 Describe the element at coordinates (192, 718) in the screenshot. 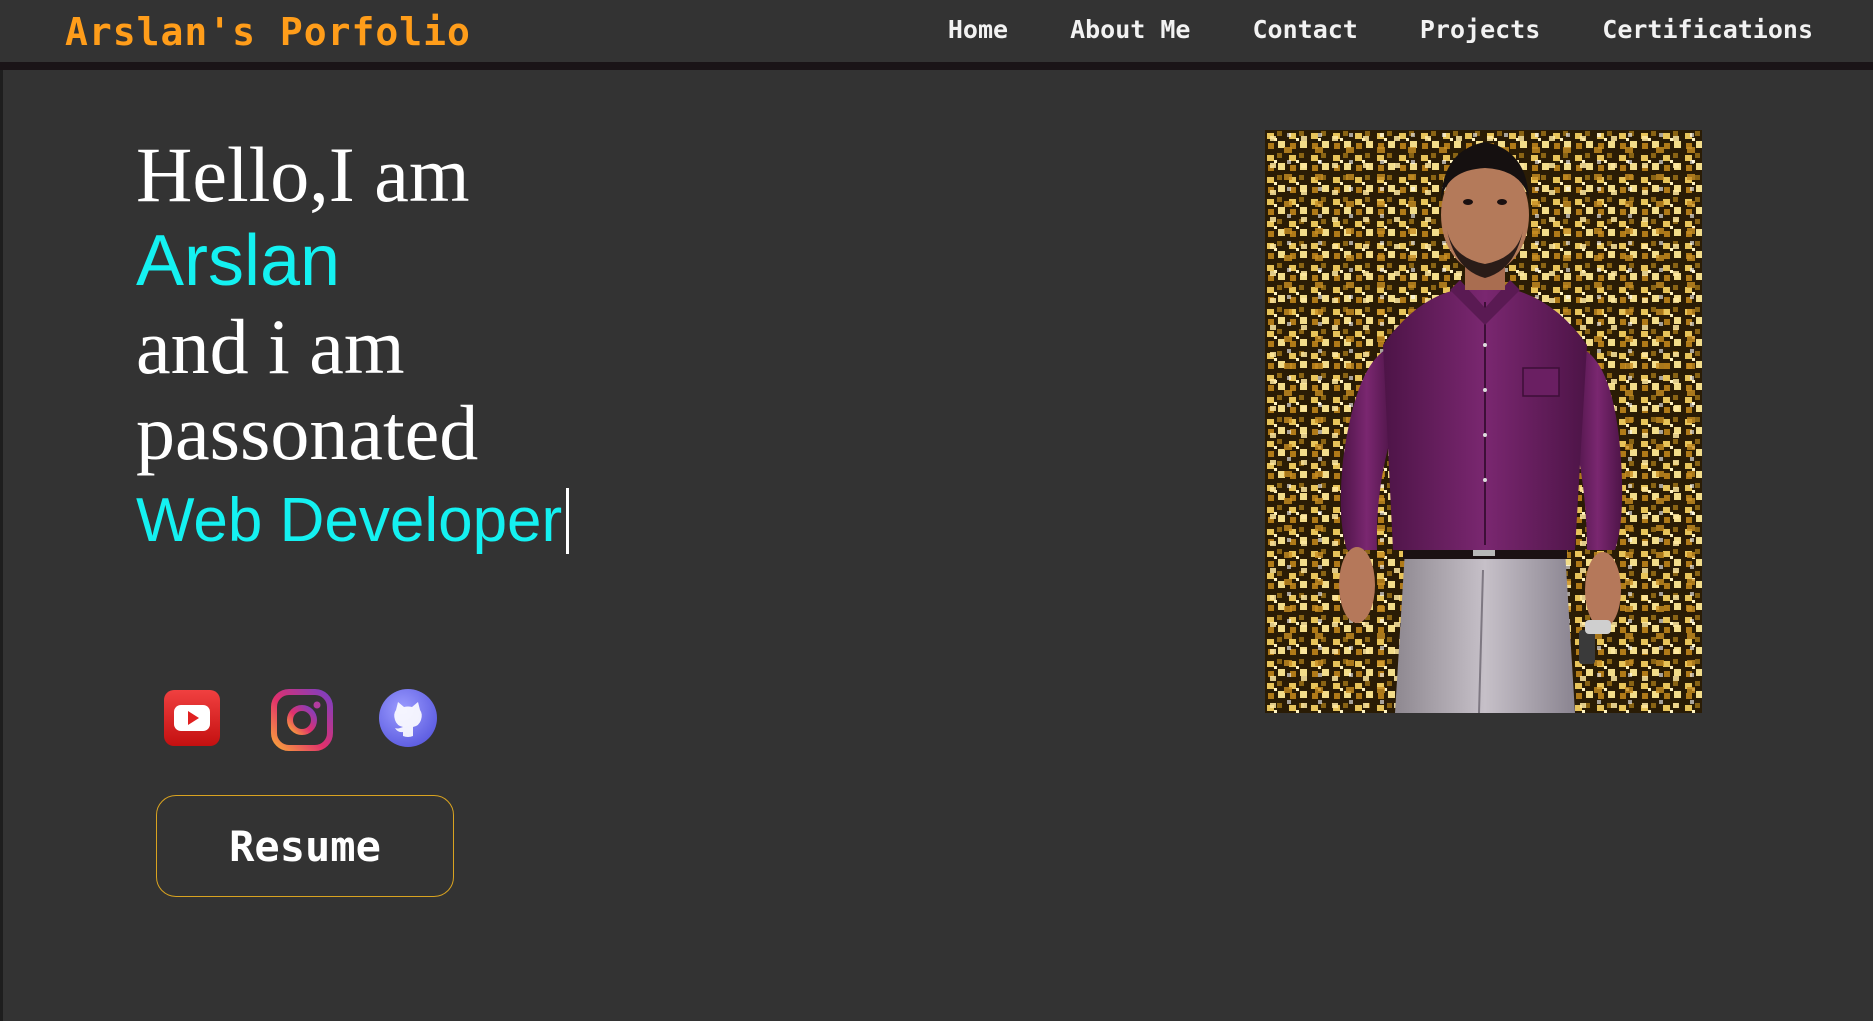

I see `youtube-icon` at that location.